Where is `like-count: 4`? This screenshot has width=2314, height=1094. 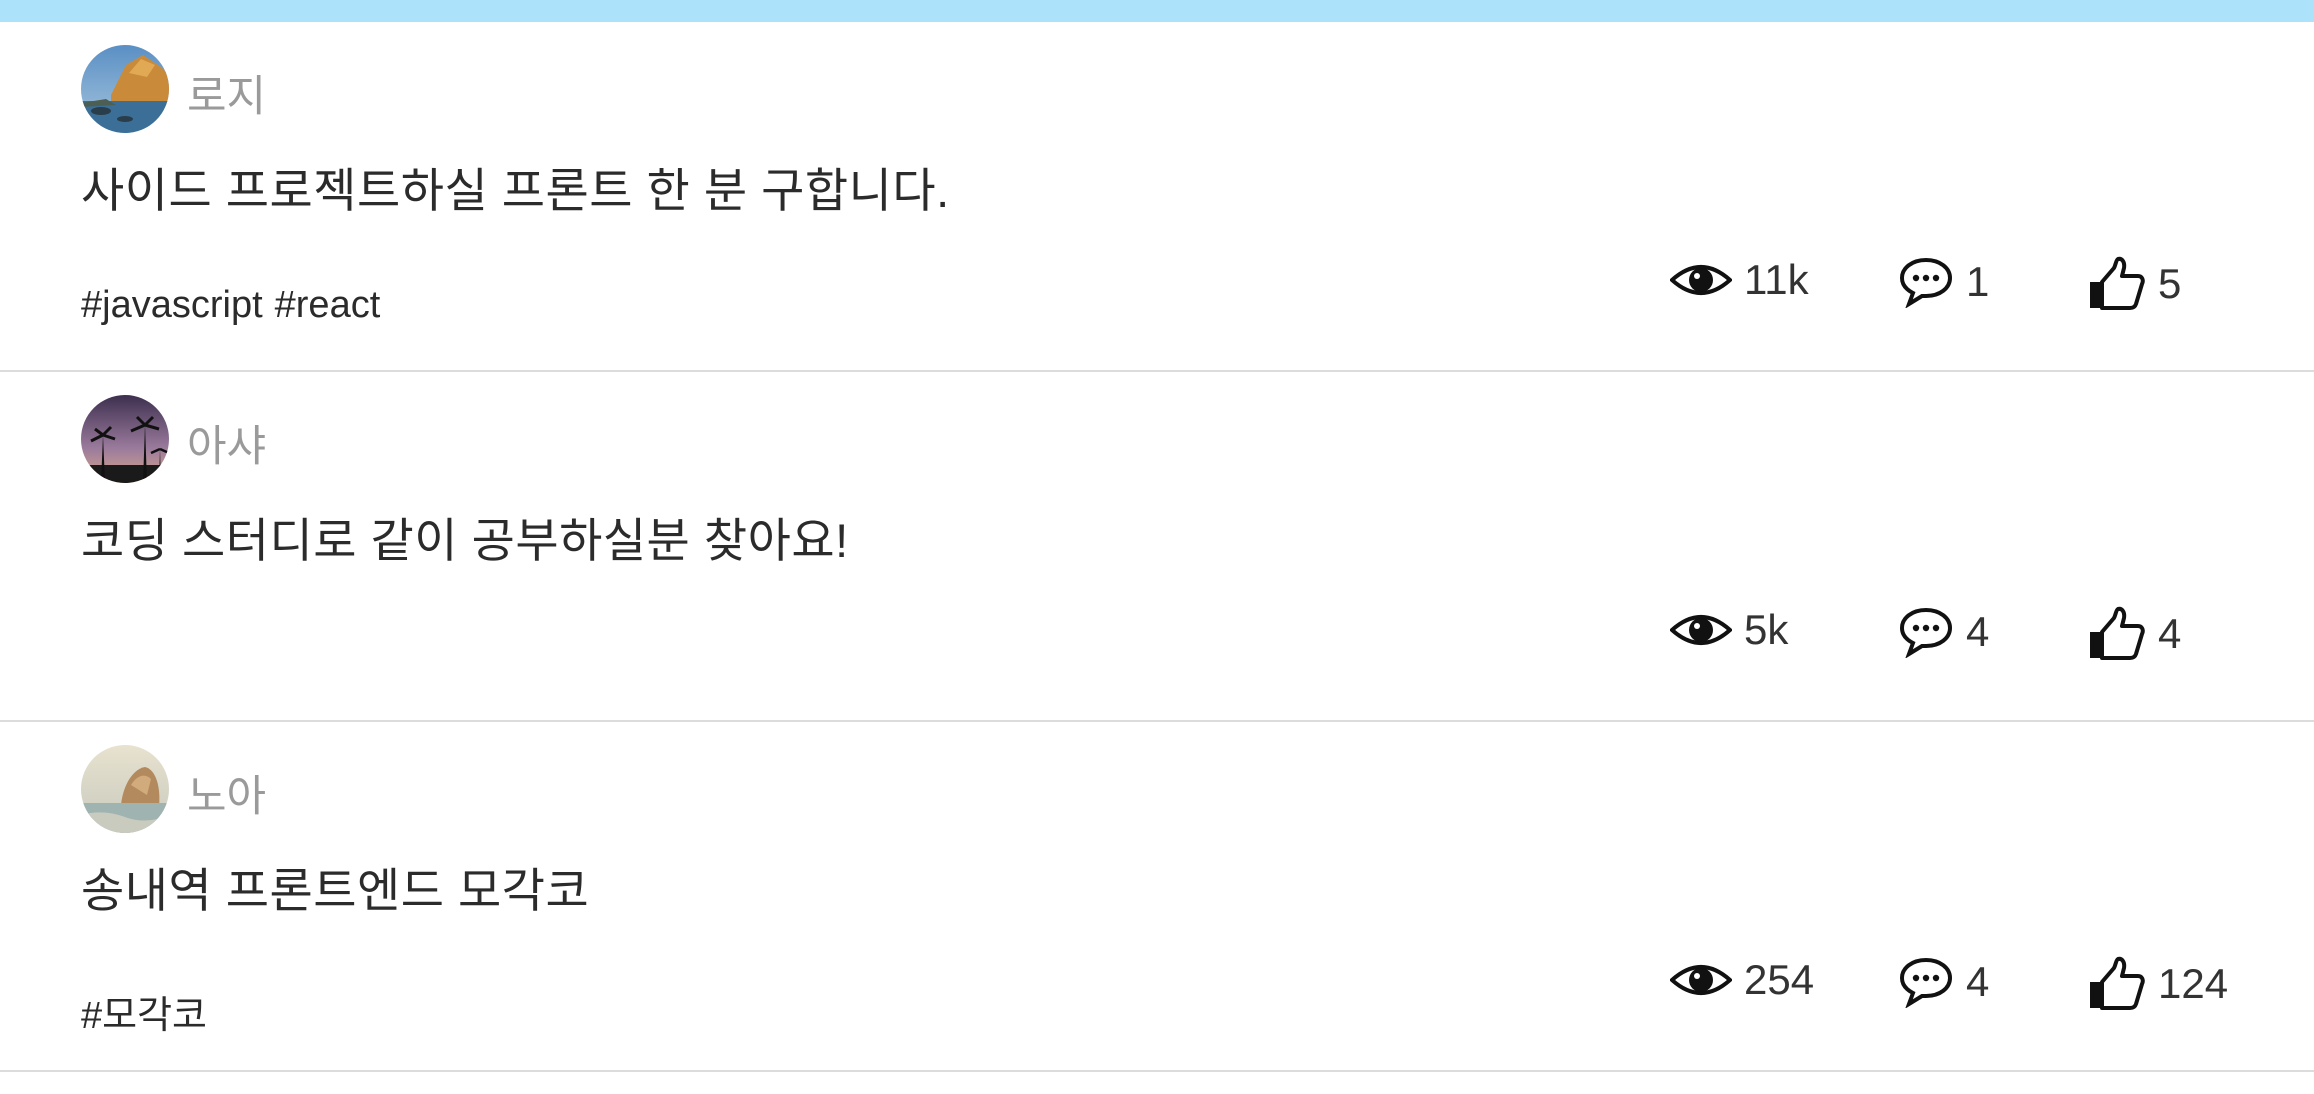
like-count: 4 is located at coordinates (2134, 634).